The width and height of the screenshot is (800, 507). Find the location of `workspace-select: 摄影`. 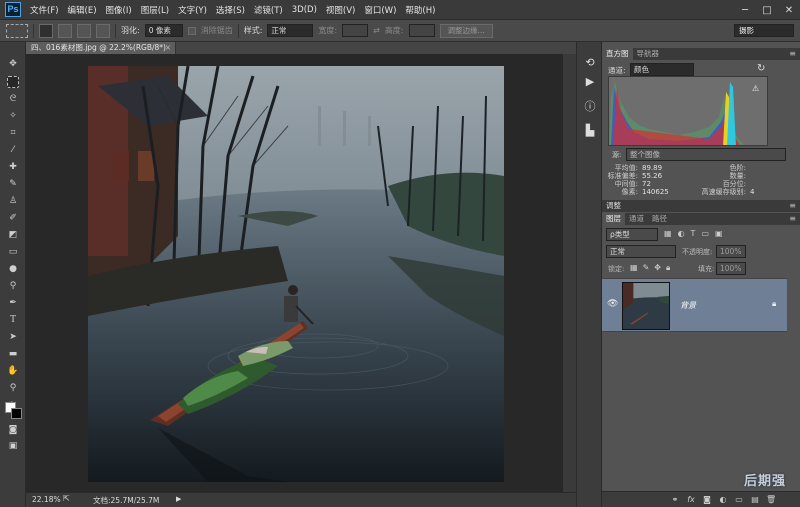

workspace-select: 摄影 is located at coordinates (764, 30).